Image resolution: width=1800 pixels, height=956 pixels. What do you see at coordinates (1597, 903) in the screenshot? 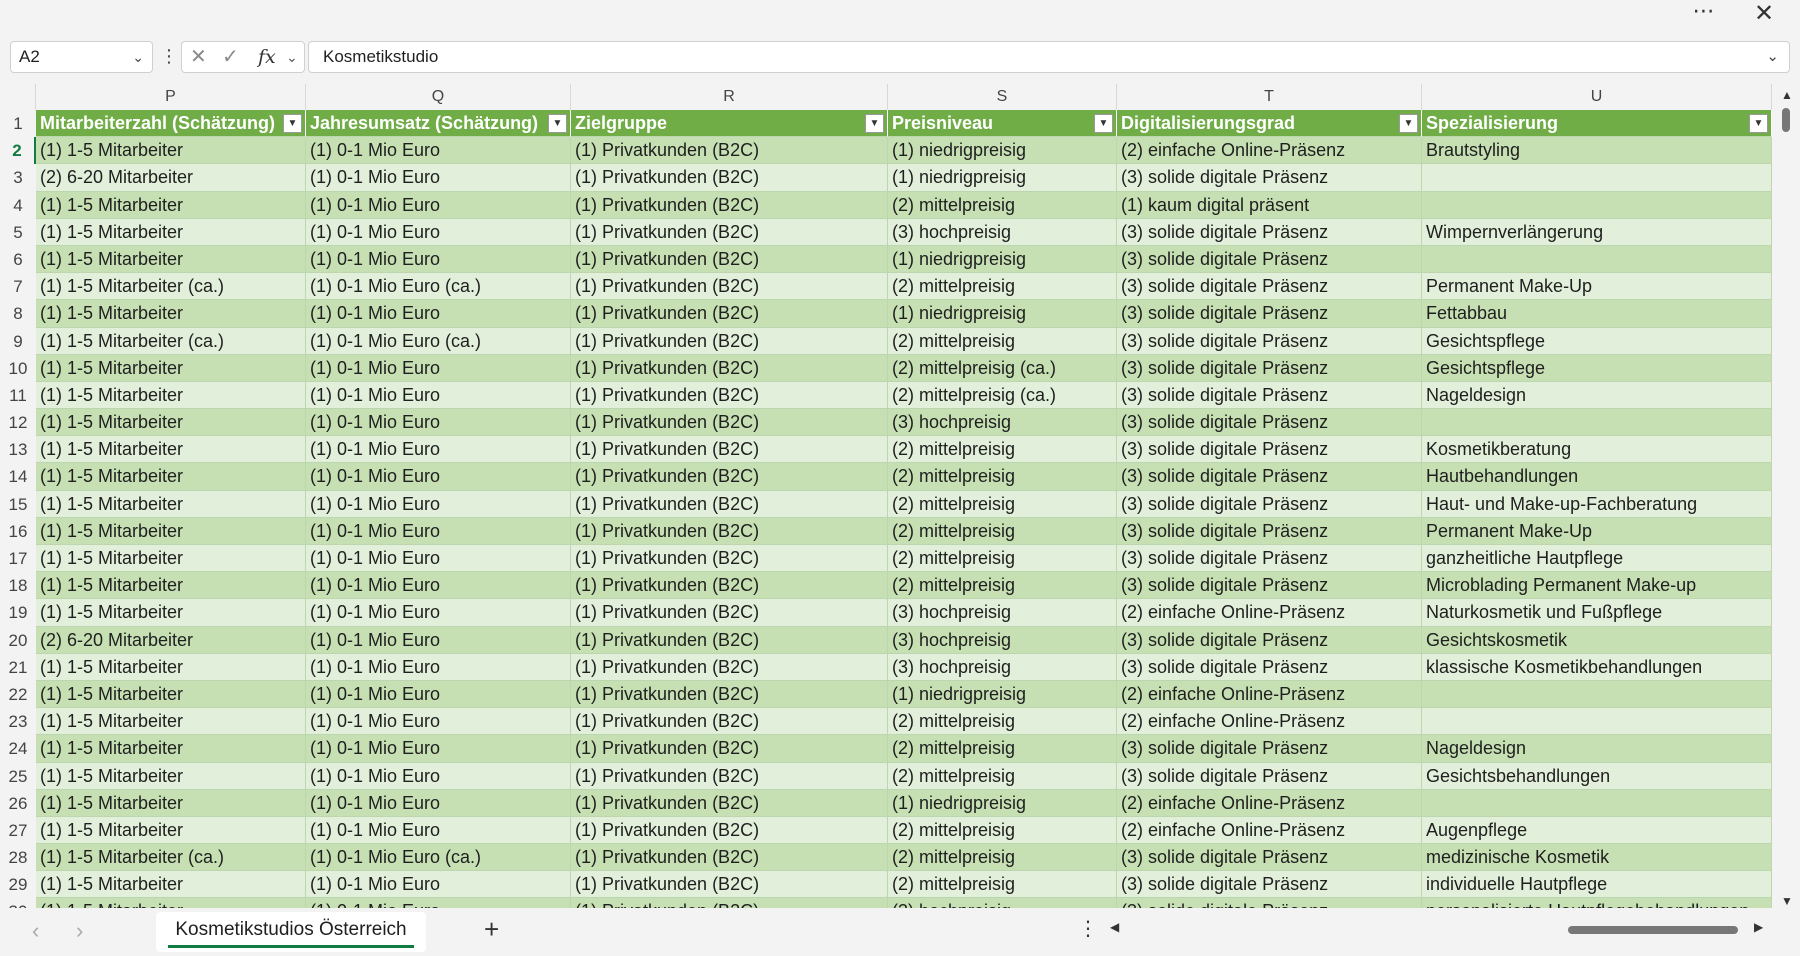
I see `table-cell: personalisierte Hautpflegebehandlungen` at bounding box center [1597, 903].